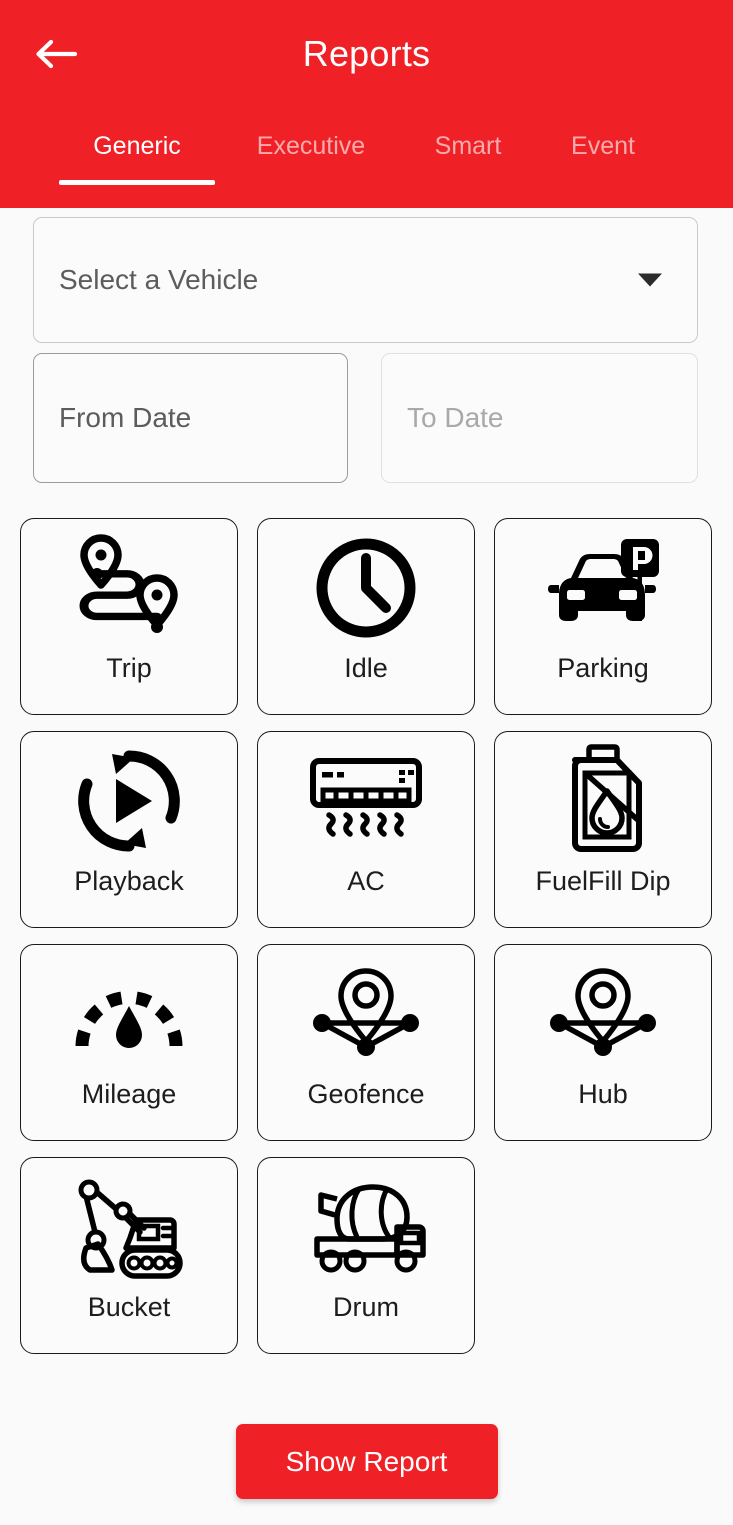  I want to click on fuel-can-droplet-icon, so click(603, 798).